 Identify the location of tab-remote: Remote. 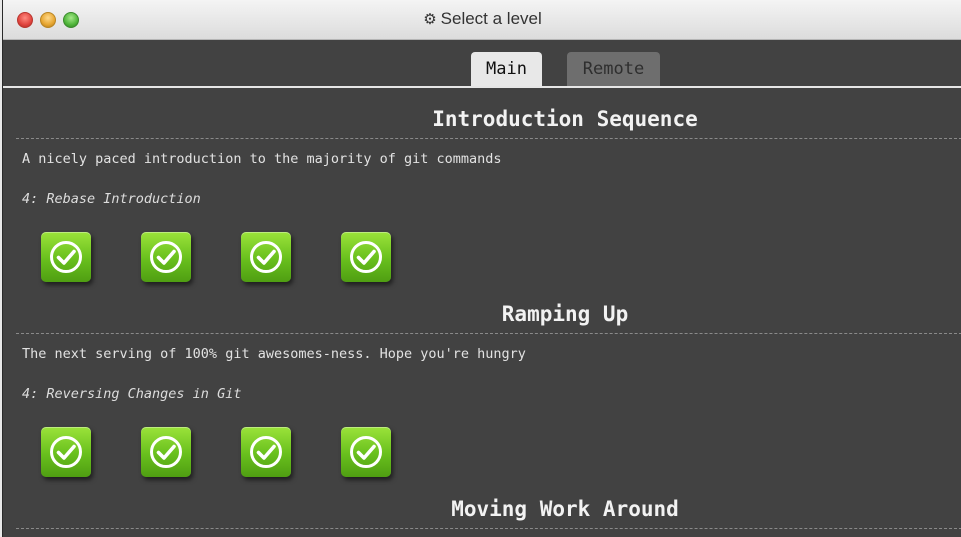
(613, 69).